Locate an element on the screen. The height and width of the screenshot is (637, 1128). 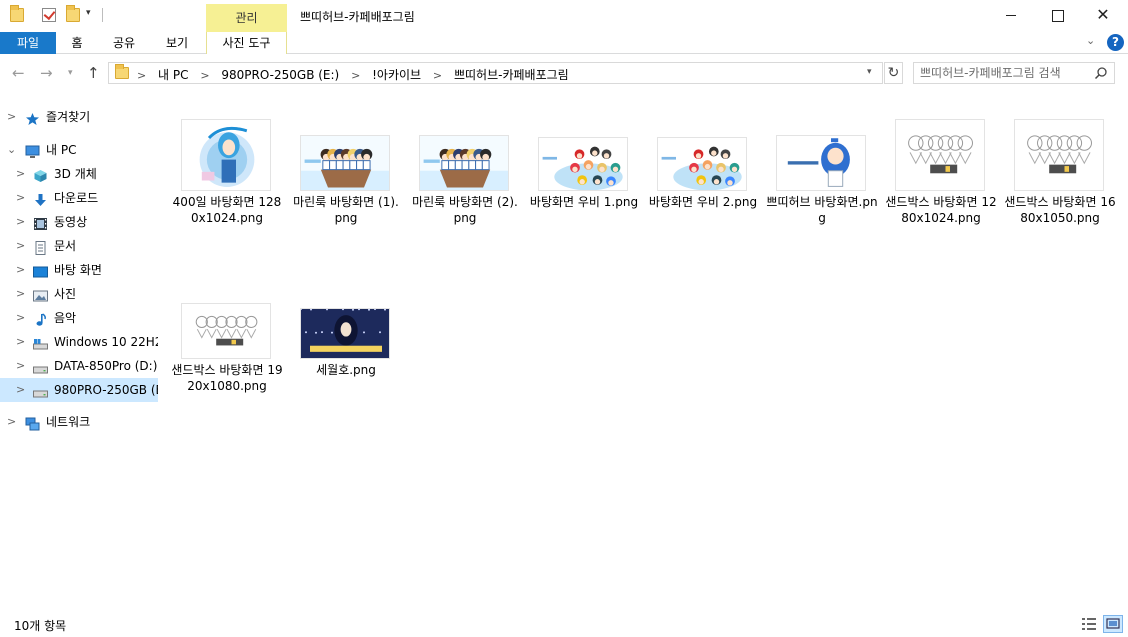
large-icons-view-button is located at coordinates (1113, 624).